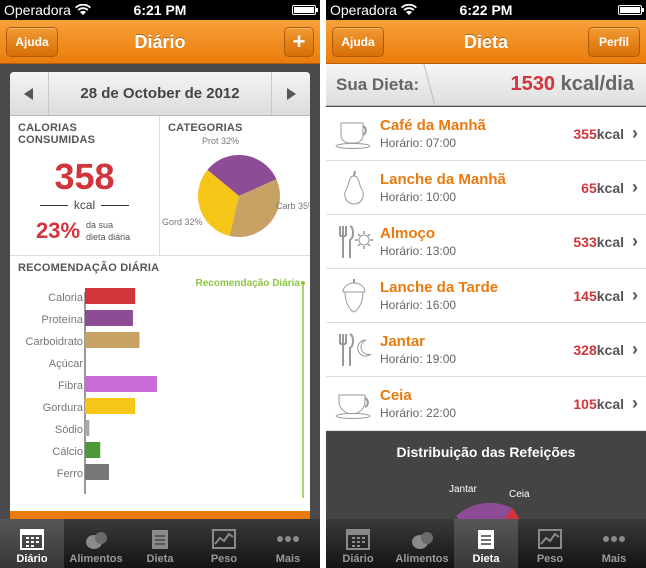  What do you see at coordinates (602, 188) in the screenshot?
I see `meal-kcal: 65kcal` at bounding box center [602, 188].